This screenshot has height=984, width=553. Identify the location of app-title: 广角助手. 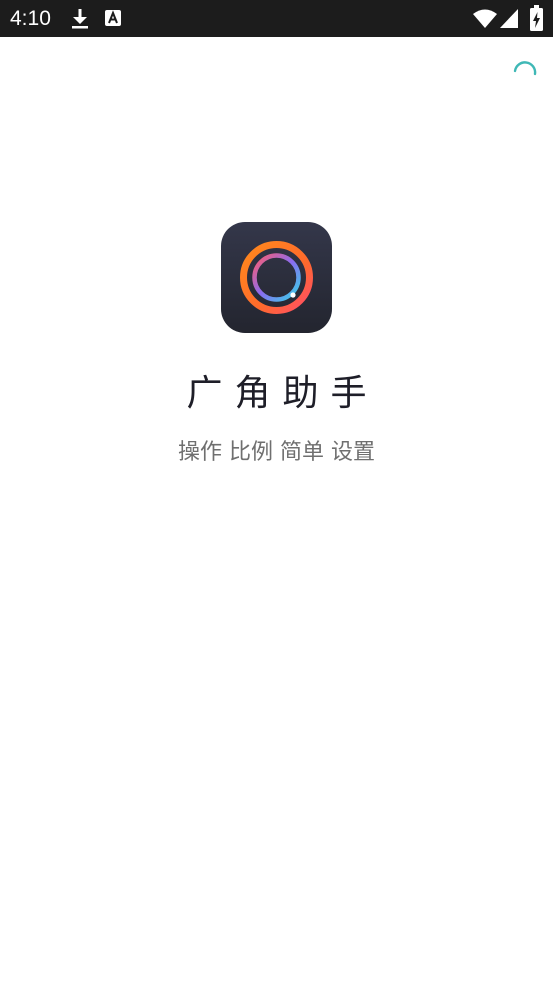
(282, 393).